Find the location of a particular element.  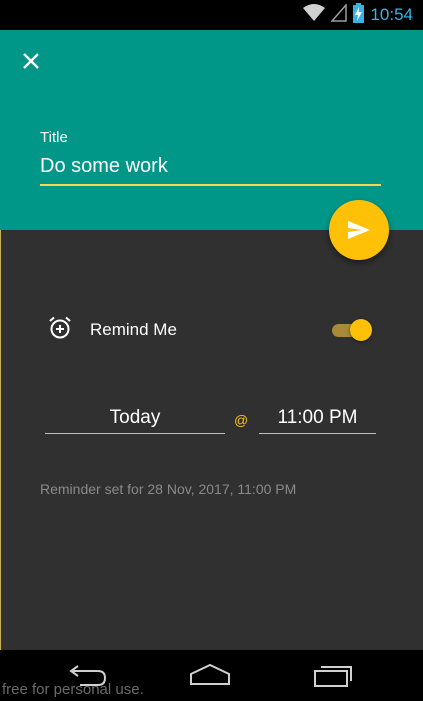

wifi-icon is located at coordinates (314, 15).